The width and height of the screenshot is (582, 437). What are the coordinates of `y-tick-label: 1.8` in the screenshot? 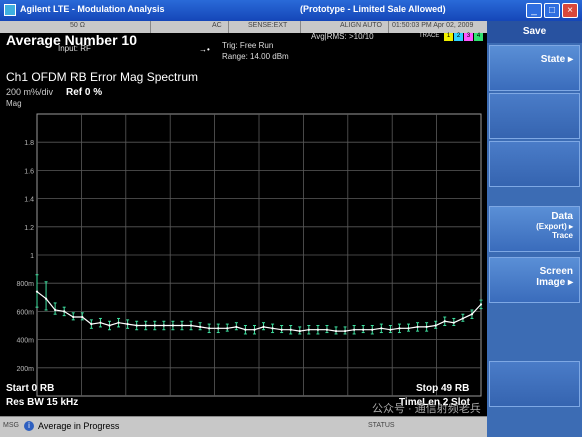 It's located at (29, 143).